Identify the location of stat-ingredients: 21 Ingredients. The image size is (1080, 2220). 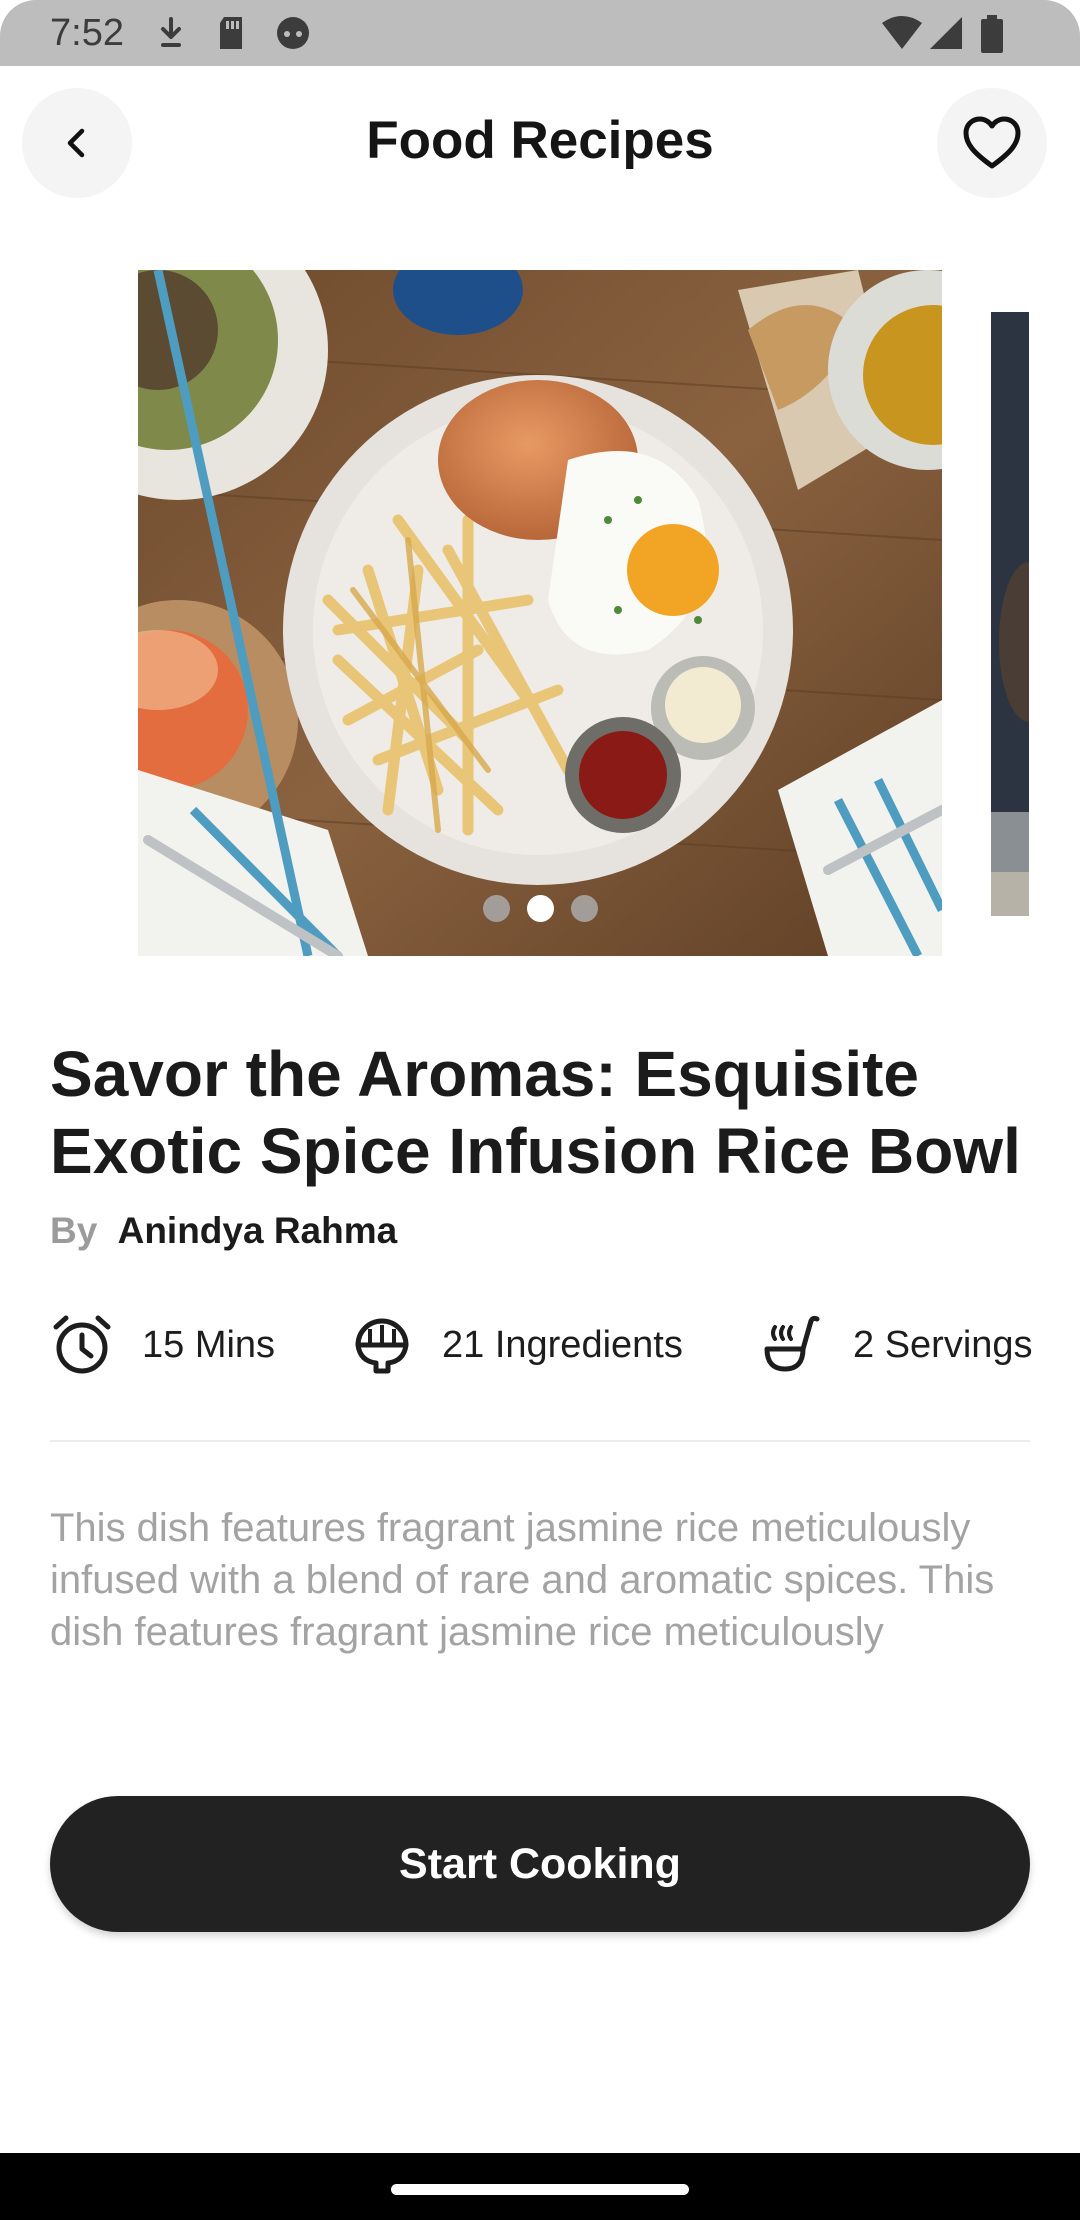
(516, 1345).